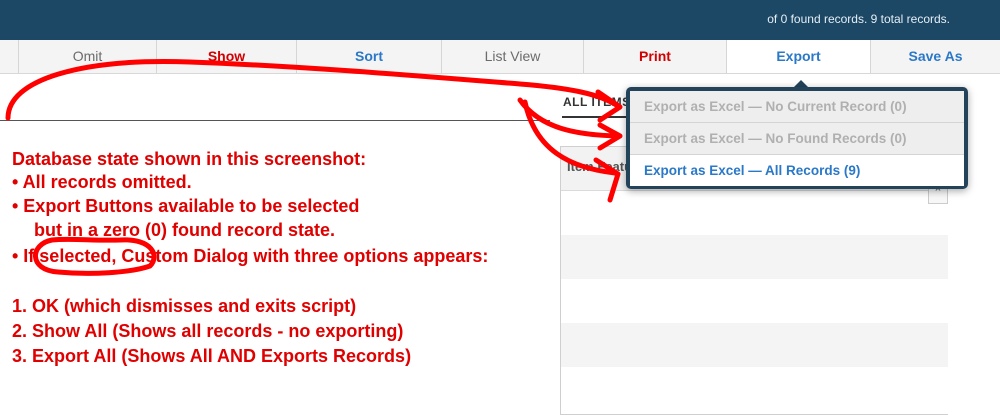 This screenshot has height=415, width=1000. What do you see at coordinates (607, 180) in the screenshot?
I see `arrow-head-low` at bounding box center [607, 180].